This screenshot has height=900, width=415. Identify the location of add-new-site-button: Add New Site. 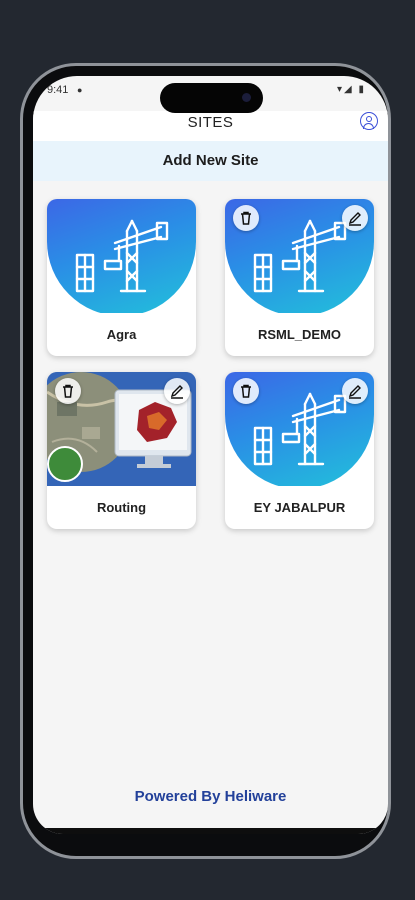
(210, 161).